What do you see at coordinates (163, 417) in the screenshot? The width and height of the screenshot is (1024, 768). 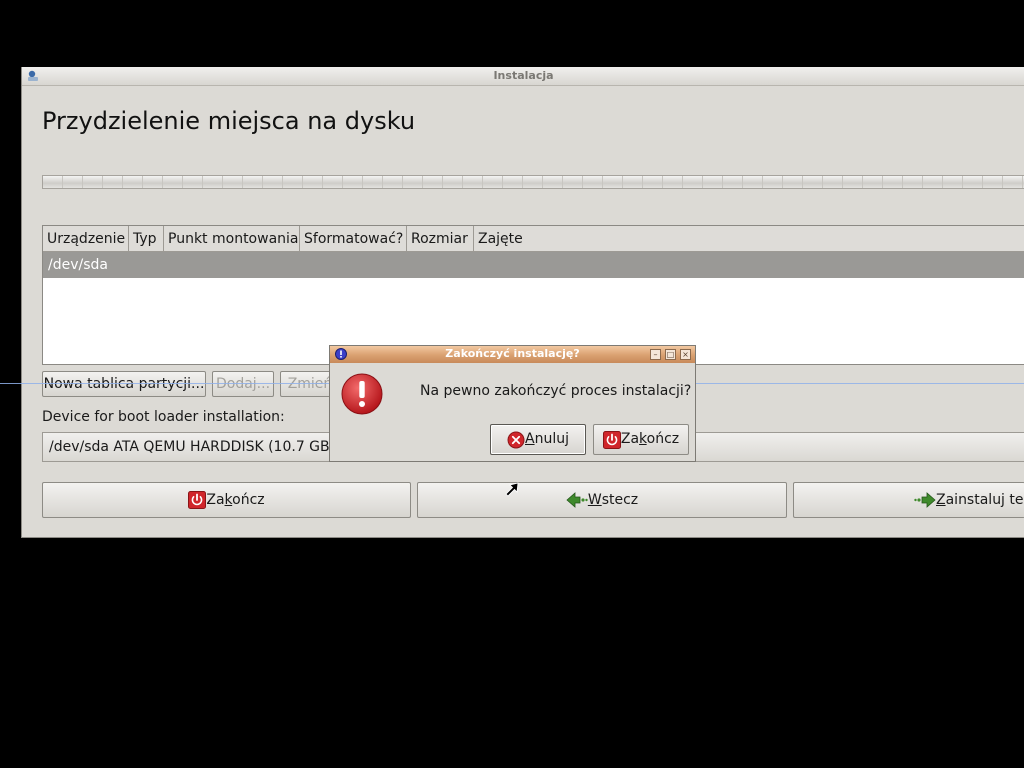 I see `bootloader-label: Device for boot loader installation:` at bounding box center [163, 417].